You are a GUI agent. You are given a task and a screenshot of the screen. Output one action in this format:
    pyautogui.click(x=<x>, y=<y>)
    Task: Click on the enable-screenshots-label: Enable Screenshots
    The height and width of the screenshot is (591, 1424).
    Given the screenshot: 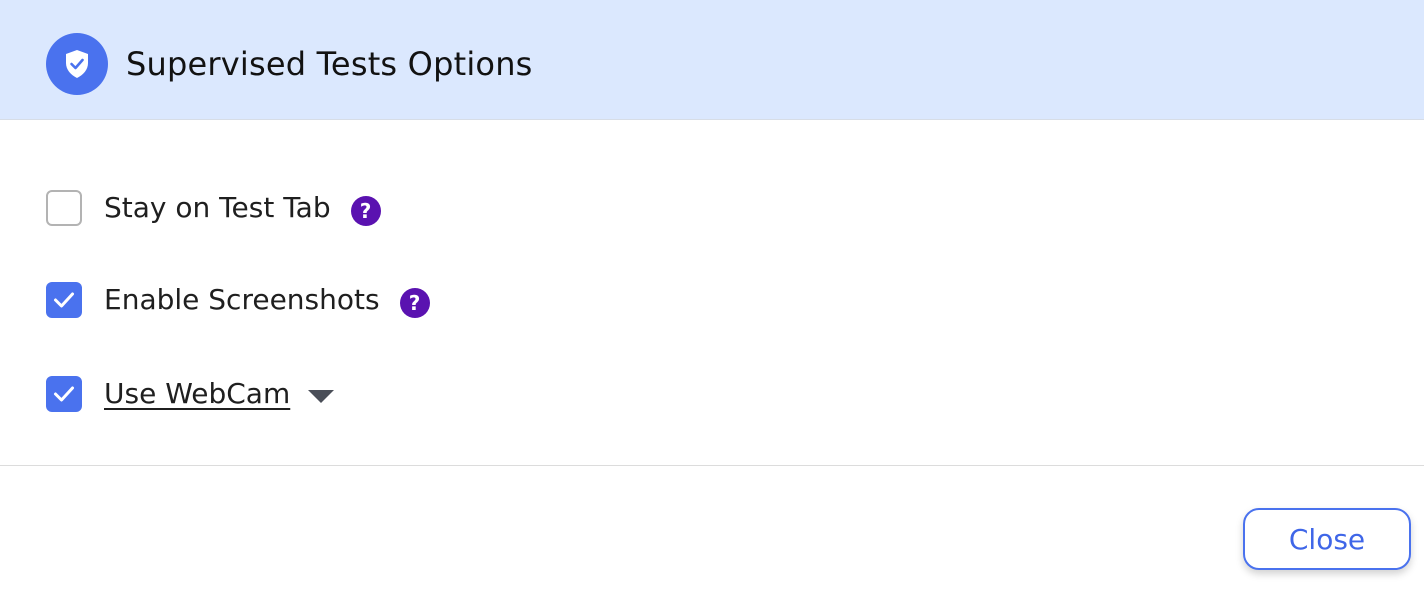 What is the action you would take?
    pyautogui.click(x=242, y=300)
    